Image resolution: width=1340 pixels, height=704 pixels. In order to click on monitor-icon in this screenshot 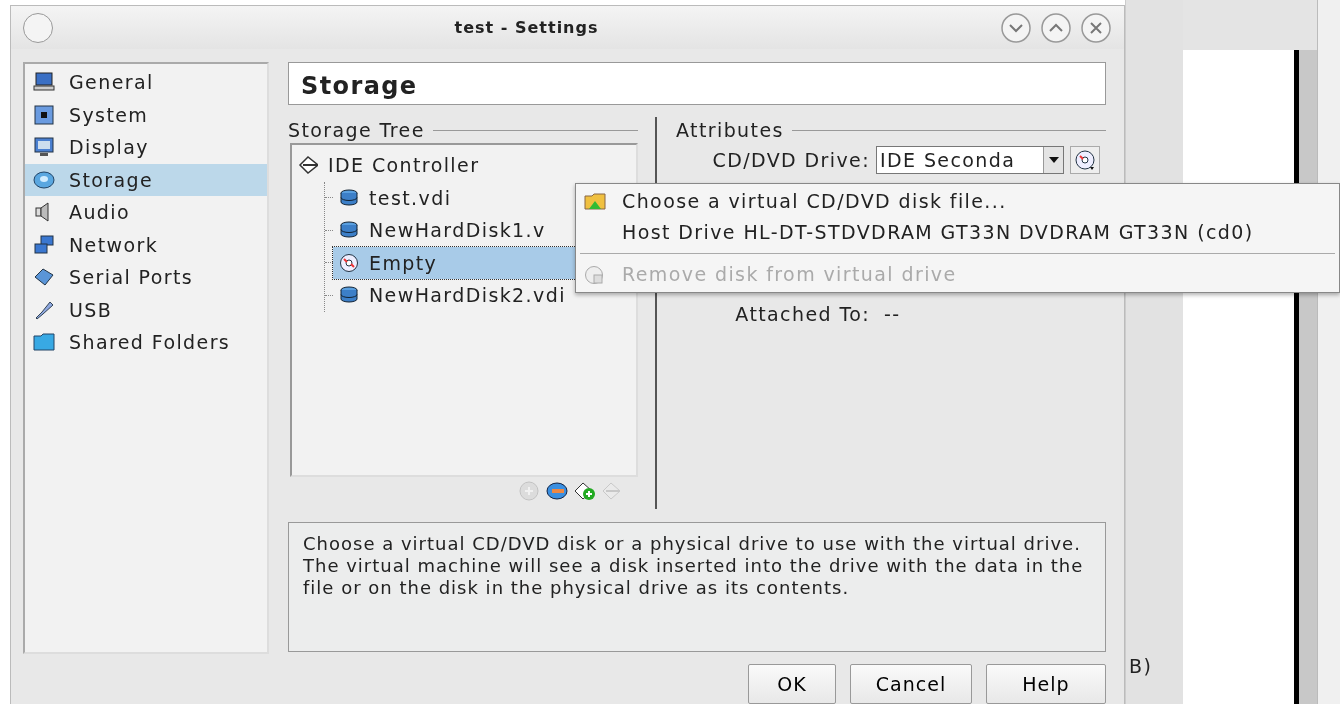, I will do `click(44, 82)`.